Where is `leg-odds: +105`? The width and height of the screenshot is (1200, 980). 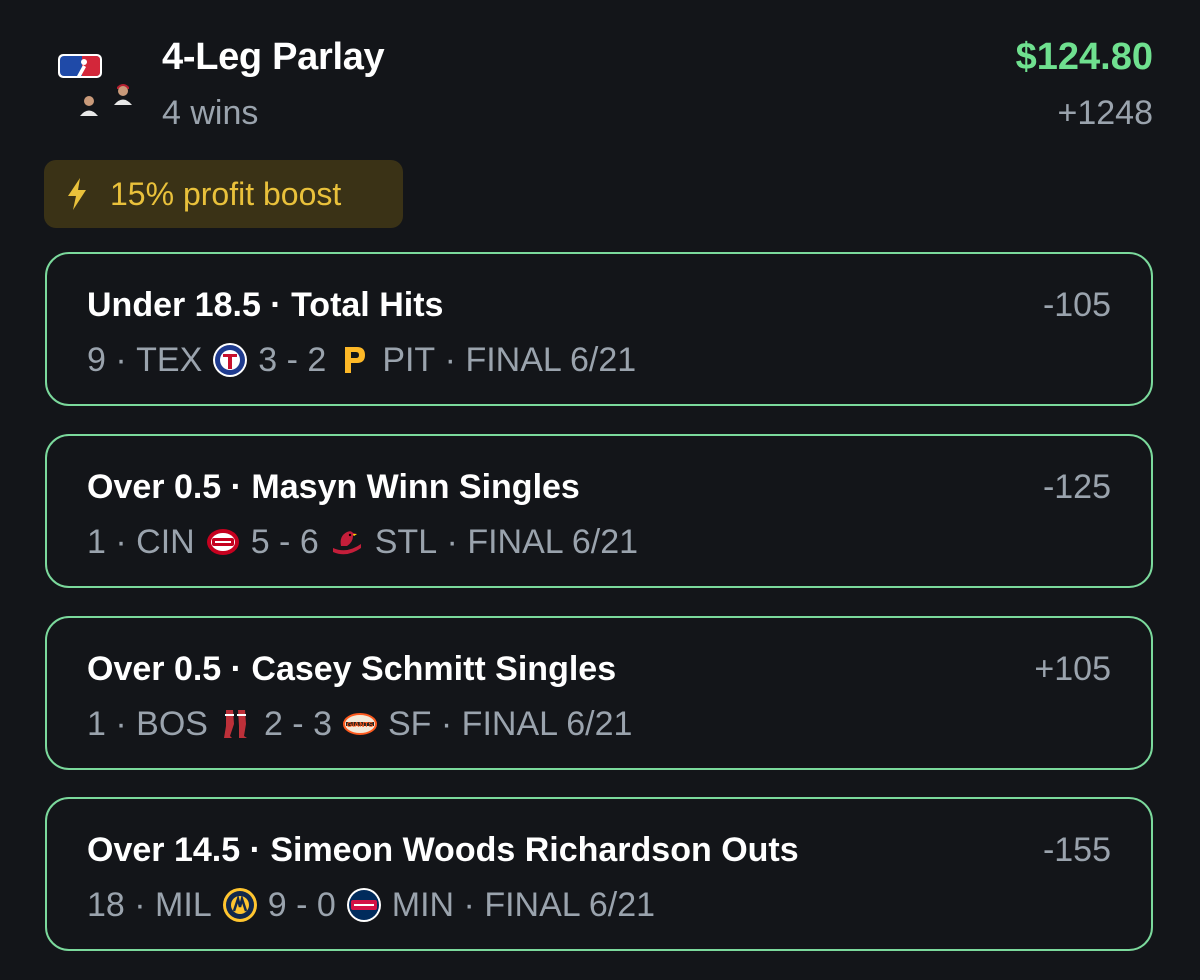 leg-odds: +105 is located at coordinates (1072, 669).